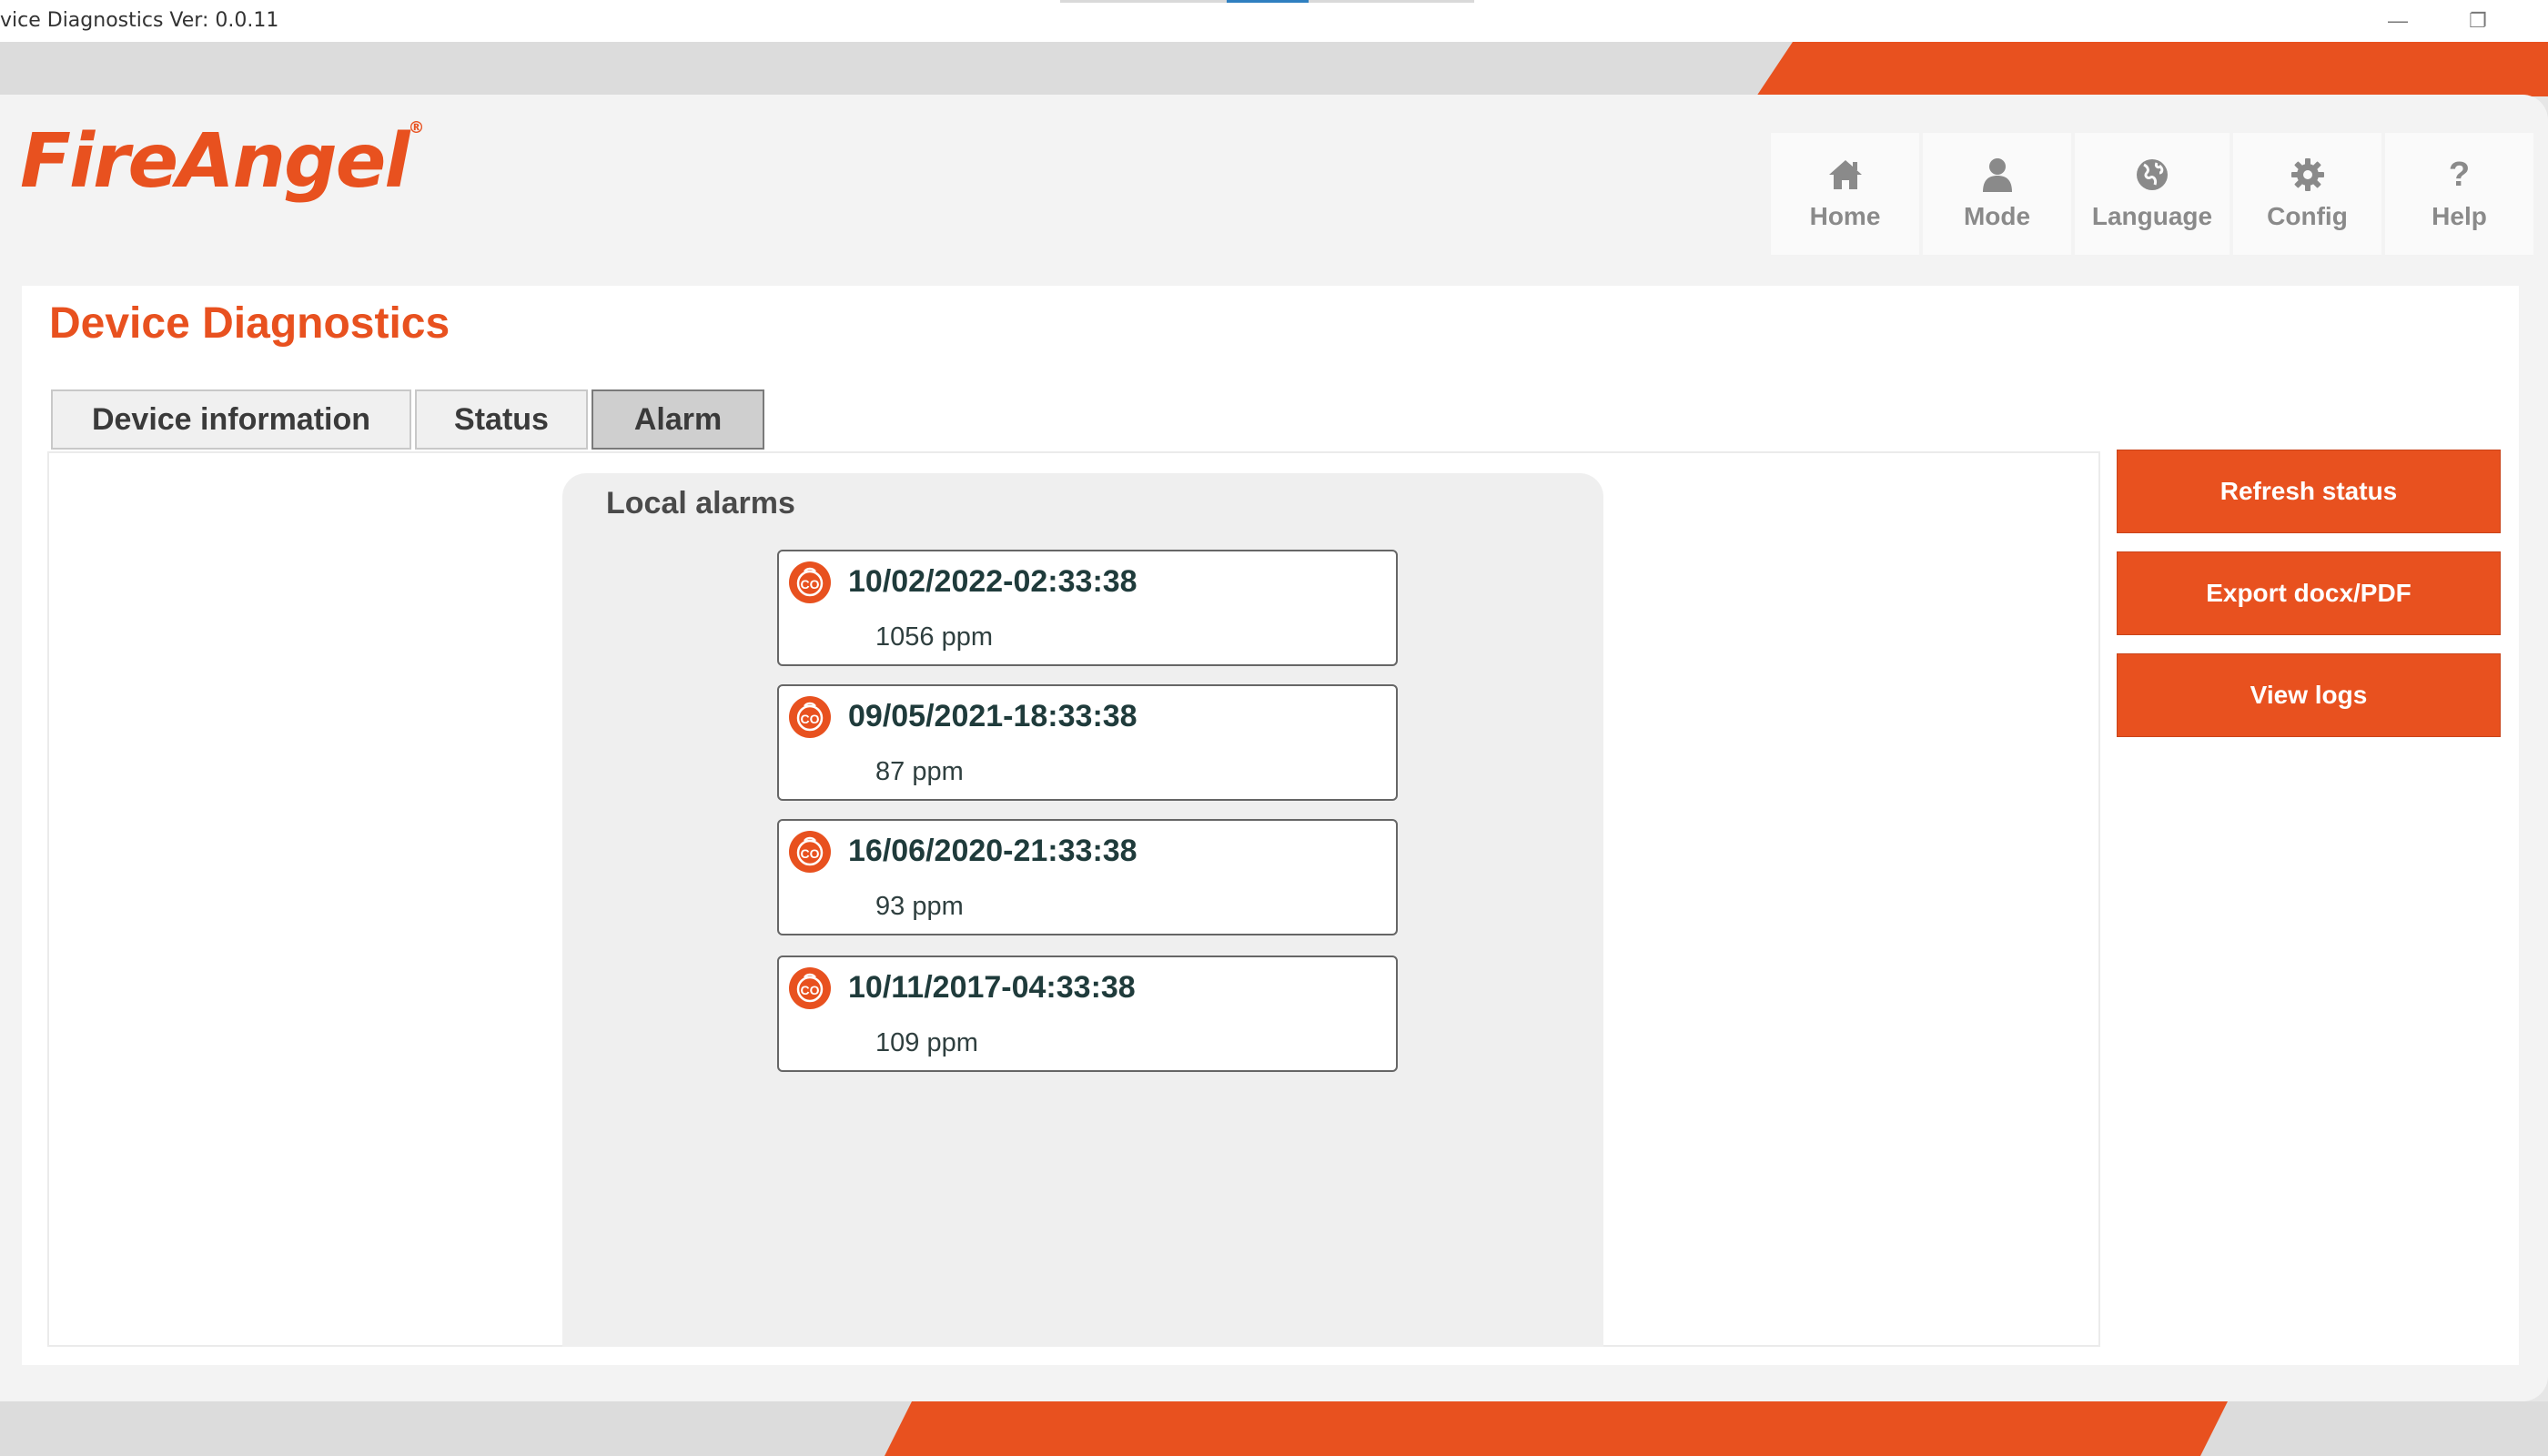  What do you see at coordinates (416, 128) in the screenshot?
I see `registered-mark: ®` at bounding box center [416, 128].